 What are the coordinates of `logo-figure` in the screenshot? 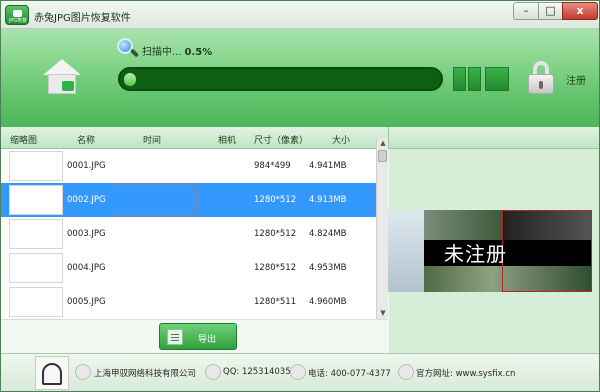 It's located at (52, 374).